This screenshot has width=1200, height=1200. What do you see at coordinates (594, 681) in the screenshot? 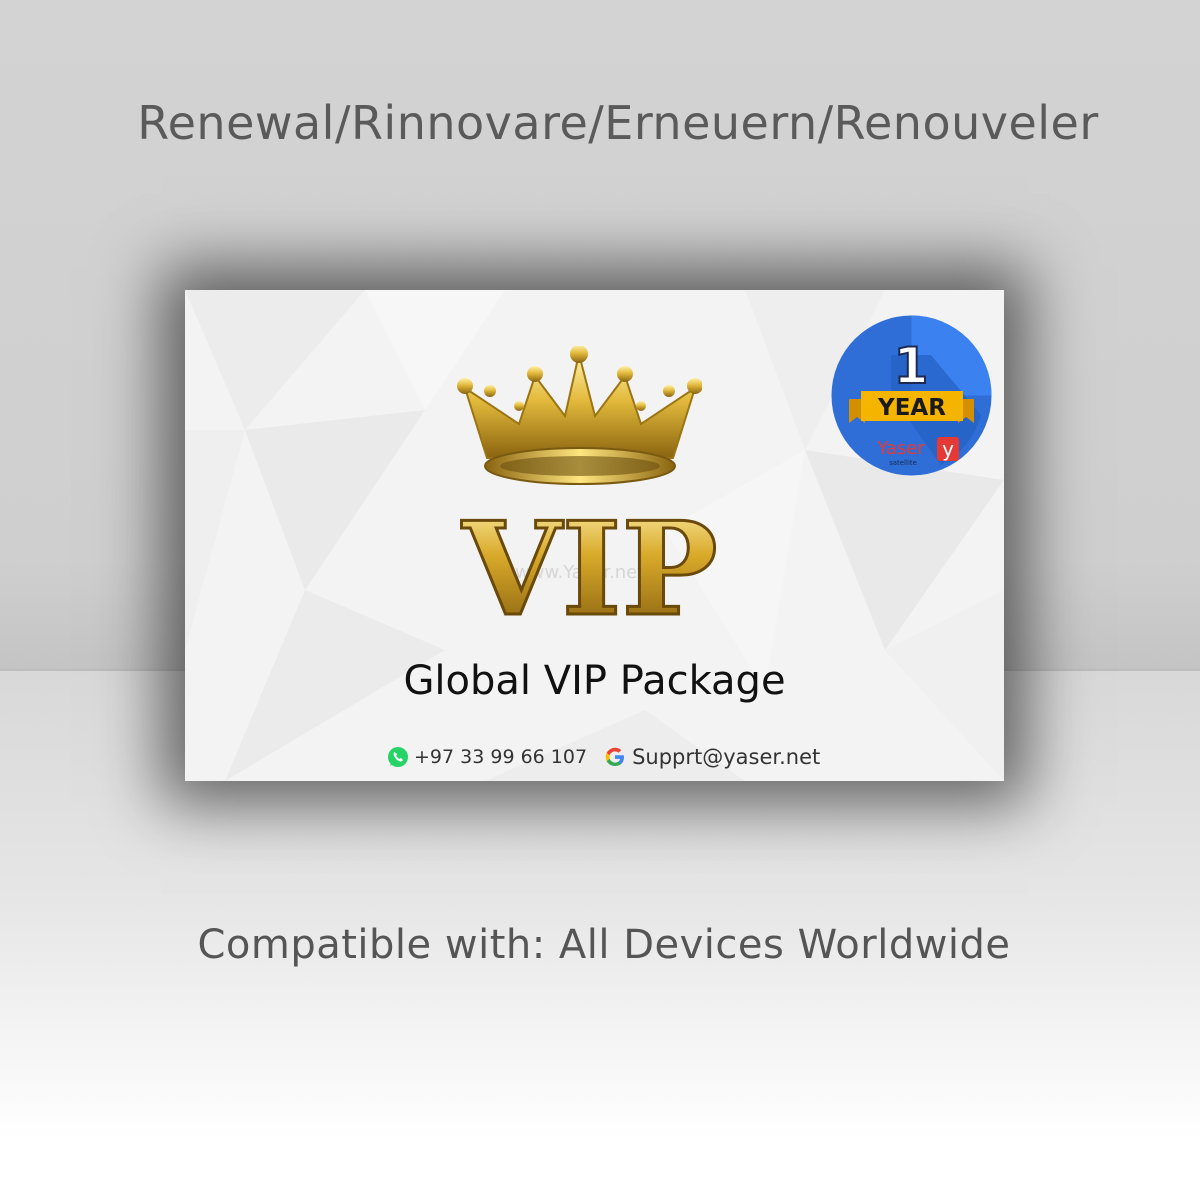
I see `package-title: Global VIP Package` at bounding box center [594, 681].